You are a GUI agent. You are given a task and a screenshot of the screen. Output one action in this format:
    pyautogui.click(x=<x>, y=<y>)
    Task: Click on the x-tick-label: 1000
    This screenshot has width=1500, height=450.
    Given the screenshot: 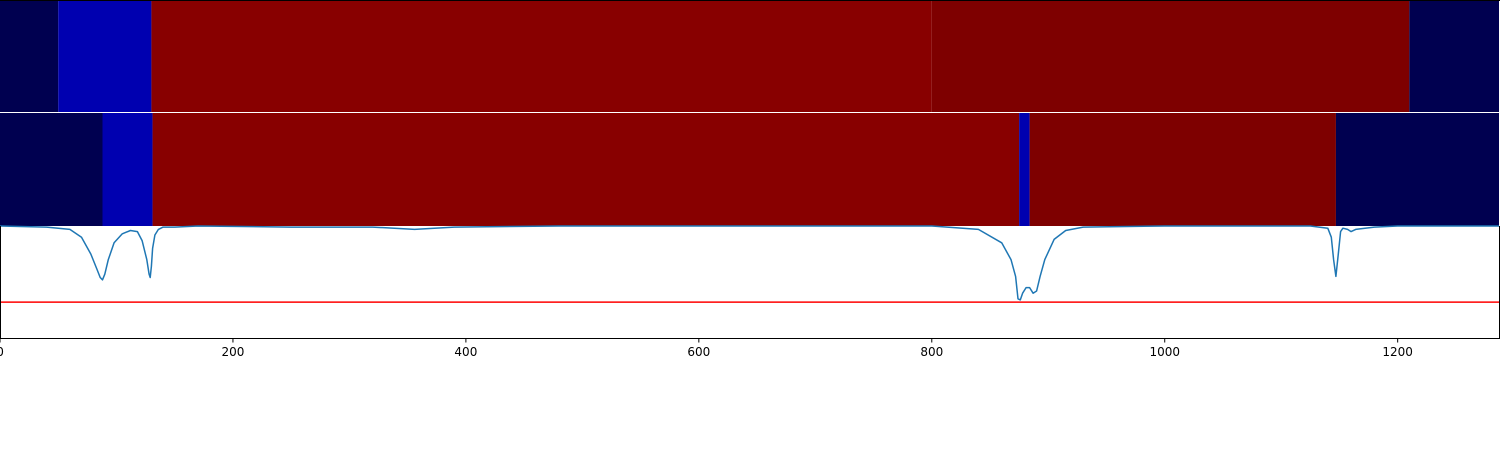 What is the action you would take?
    pyautogui.click(x=1164, y=352)
    